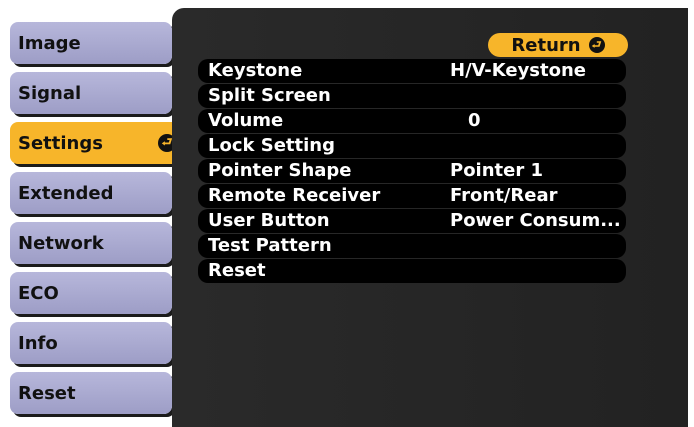 The height and width of the screenshot is (427, 694). Describe the element at coordinates (271, 145) in the screenshot. I see `menu-item-label: Lock Setting` at that location.